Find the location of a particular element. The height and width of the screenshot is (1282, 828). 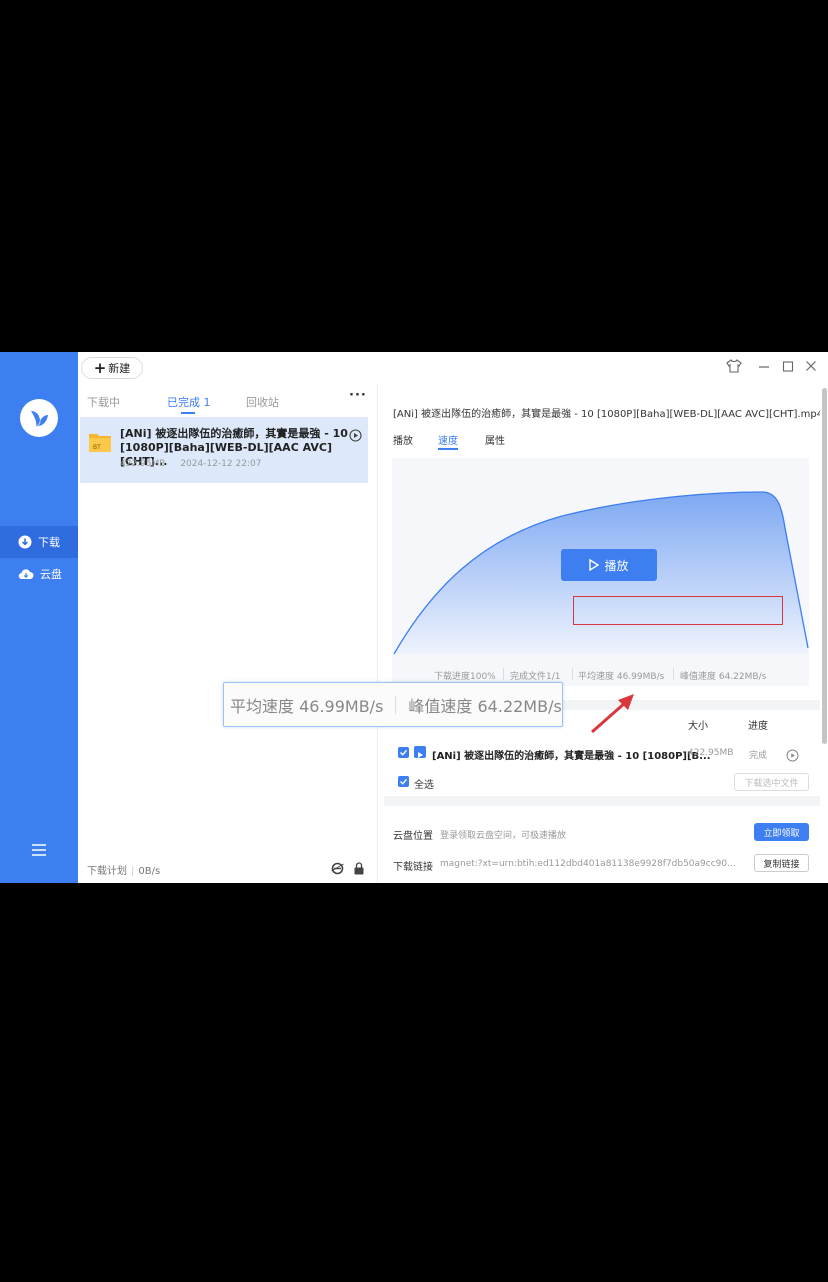

download-plan: 下载计划 | 0B/s is located at coordinates (123, 869).